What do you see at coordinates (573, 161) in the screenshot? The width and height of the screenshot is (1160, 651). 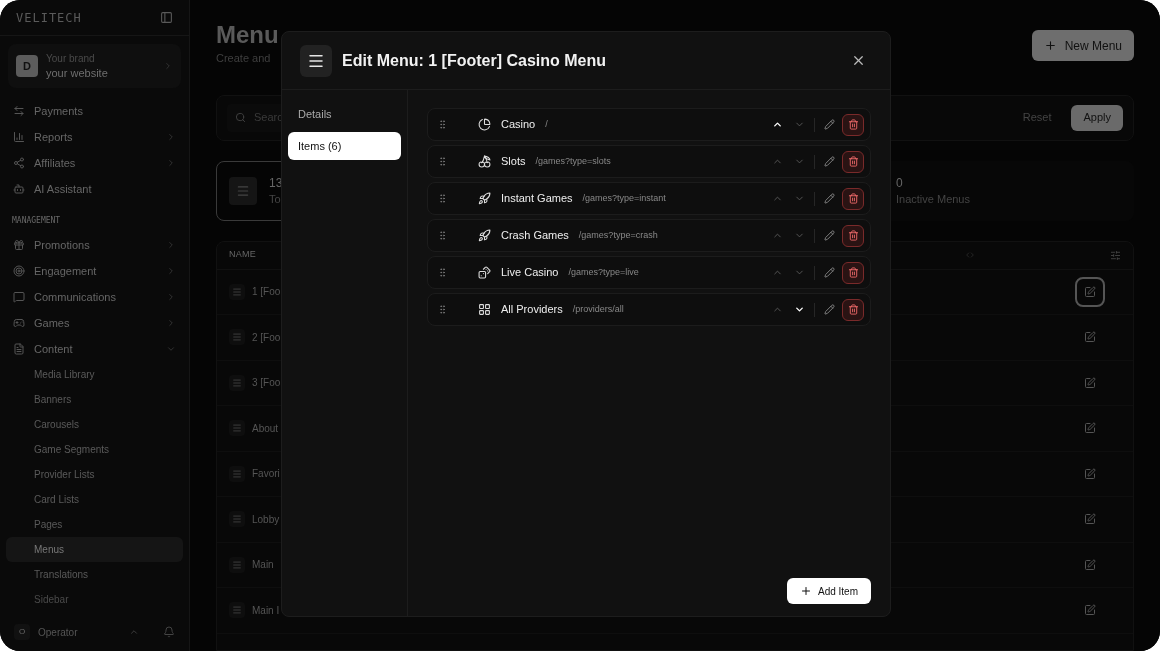 I see `item-path: /games?type=slots` at bounding box center [573, 161].